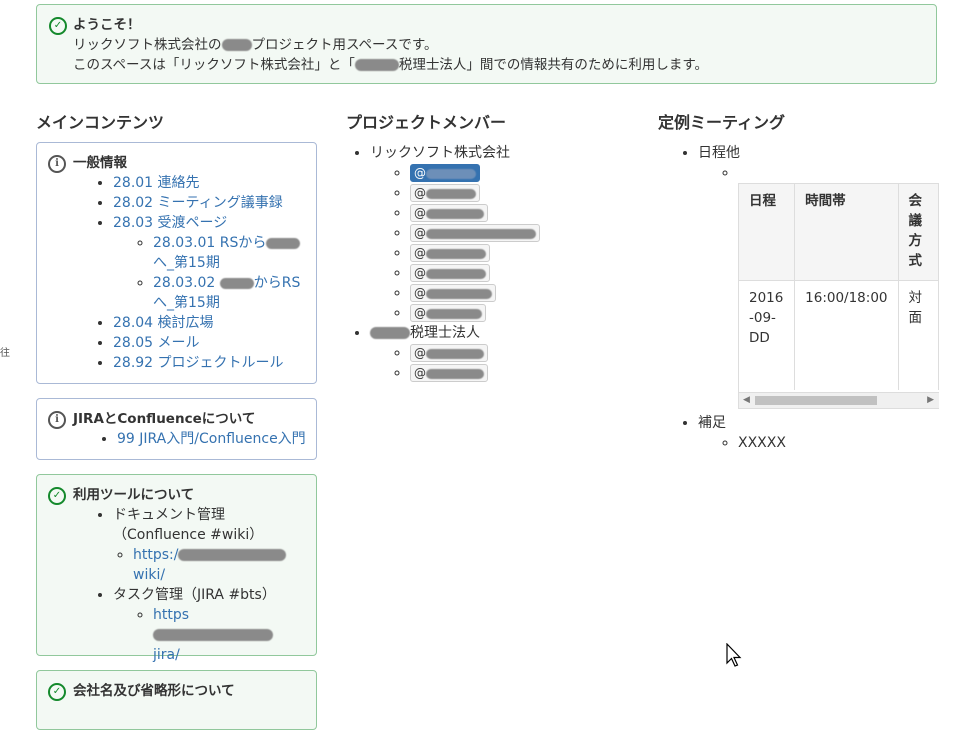  I want to click on table-row: 2016-09-DD 16:00/18:00 対面, so click(839, 335).